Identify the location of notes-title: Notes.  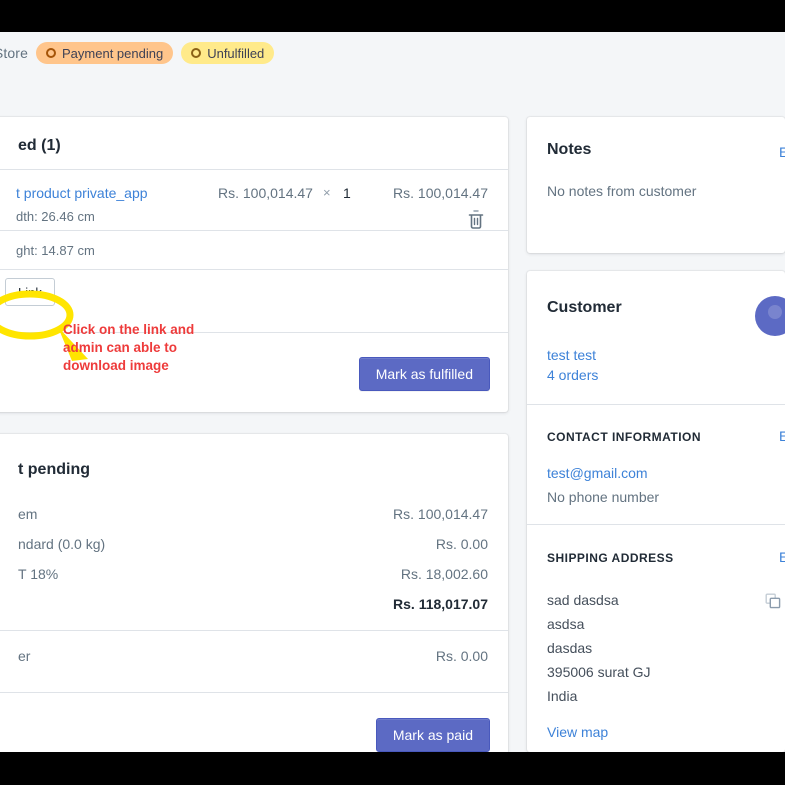
(569, 149).